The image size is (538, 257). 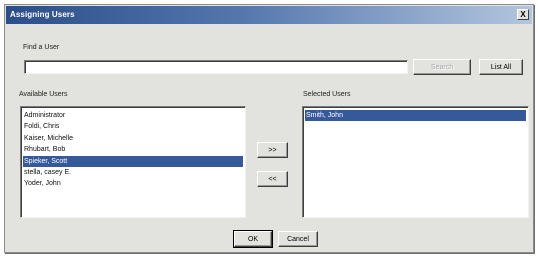 I want to click on list-item: Spieker, Scott, so click(x=133, y=161).